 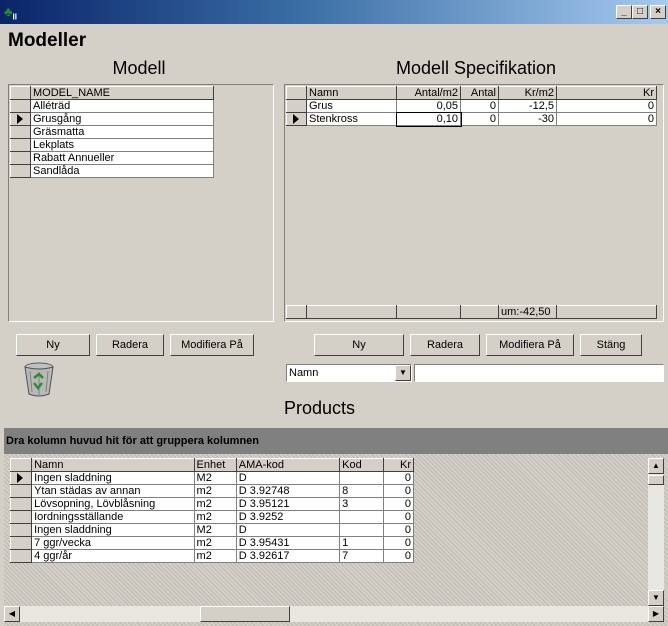 I want to click on vertical-scrollbar: ▲ ▼, so click(x=656, y=532).